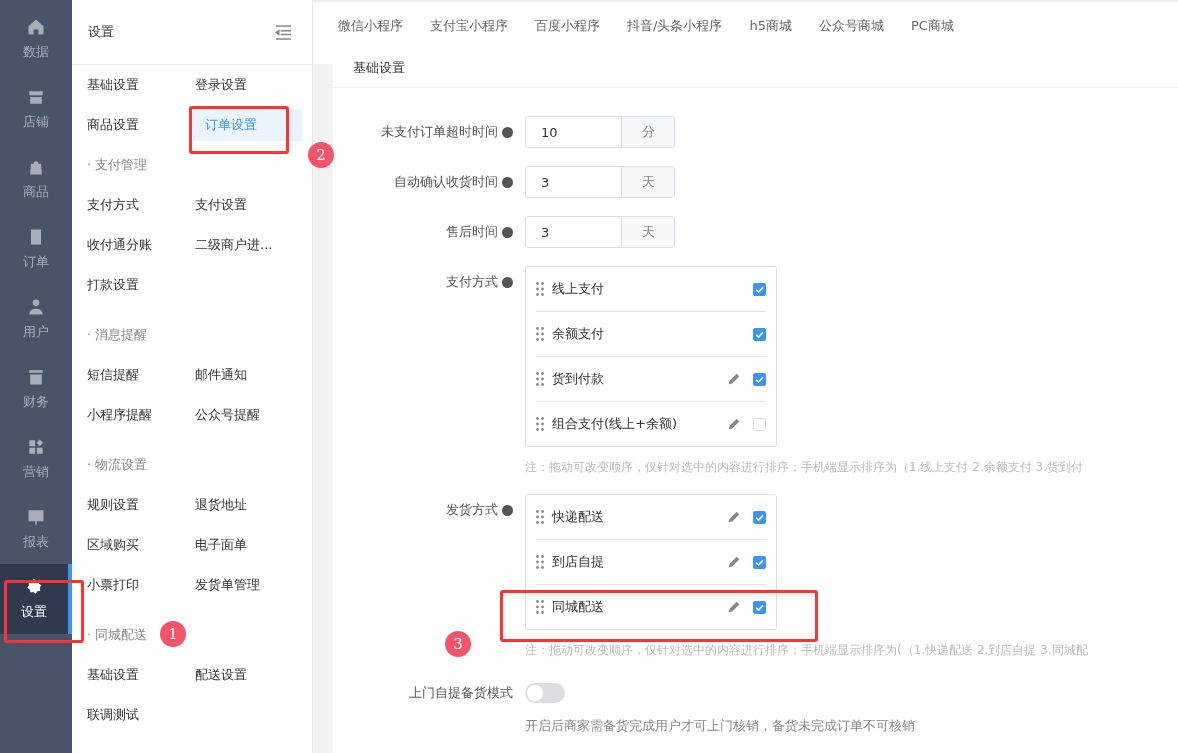 This screenshot has width=1178, height=753. I want to click on menu-item: 支付方式, so click(136, 205).